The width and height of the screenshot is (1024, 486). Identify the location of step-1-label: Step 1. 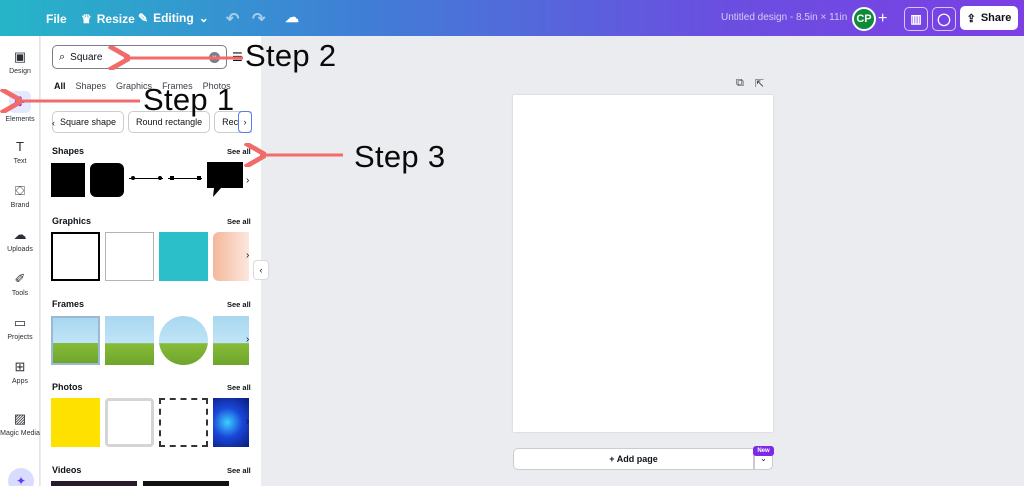
(189, 99).